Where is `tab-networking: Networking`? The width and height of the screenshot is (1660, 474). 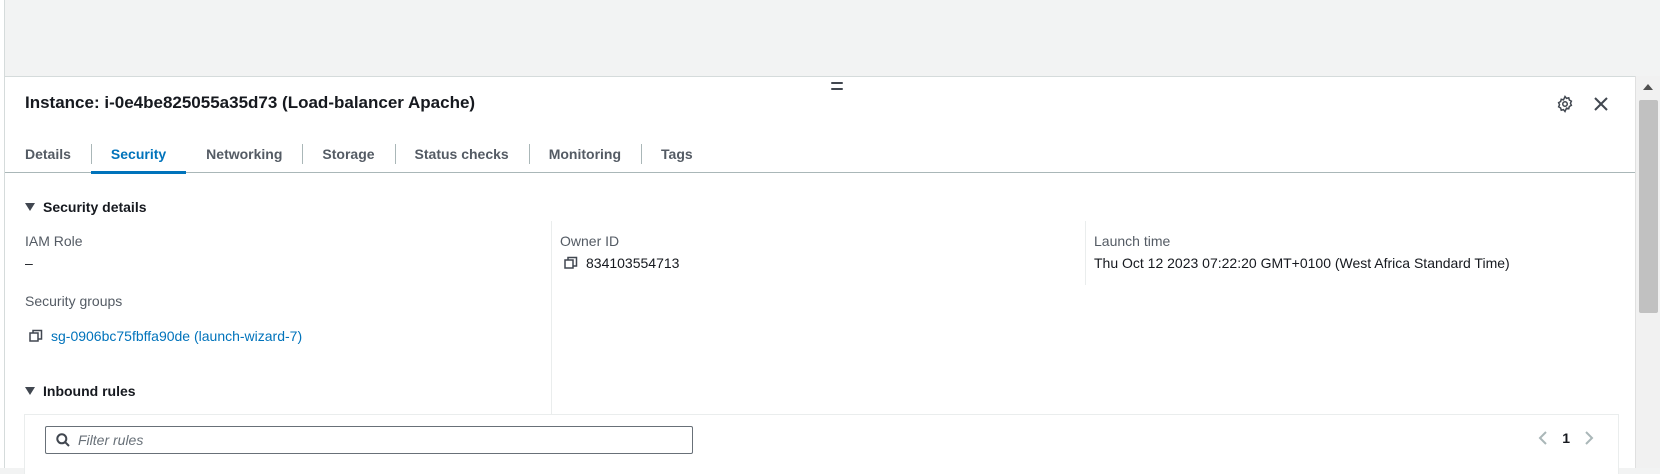
tab-networking: Networking is located at coordinates (244, 154).